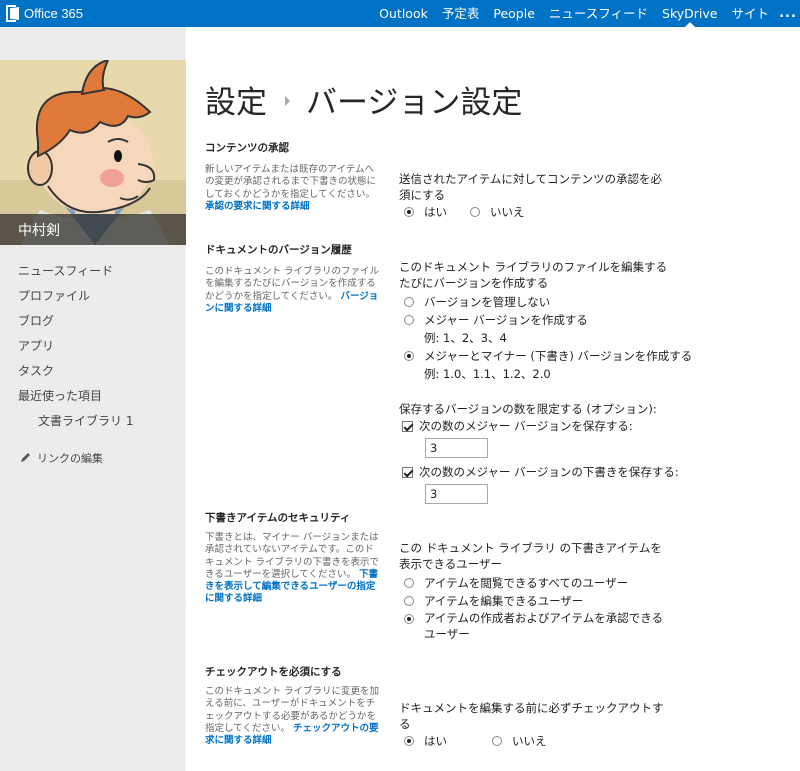  Describe the element at coordinates (70, 458) in the screenshot. I see `edit-links-label: リンクの編集` at that location.